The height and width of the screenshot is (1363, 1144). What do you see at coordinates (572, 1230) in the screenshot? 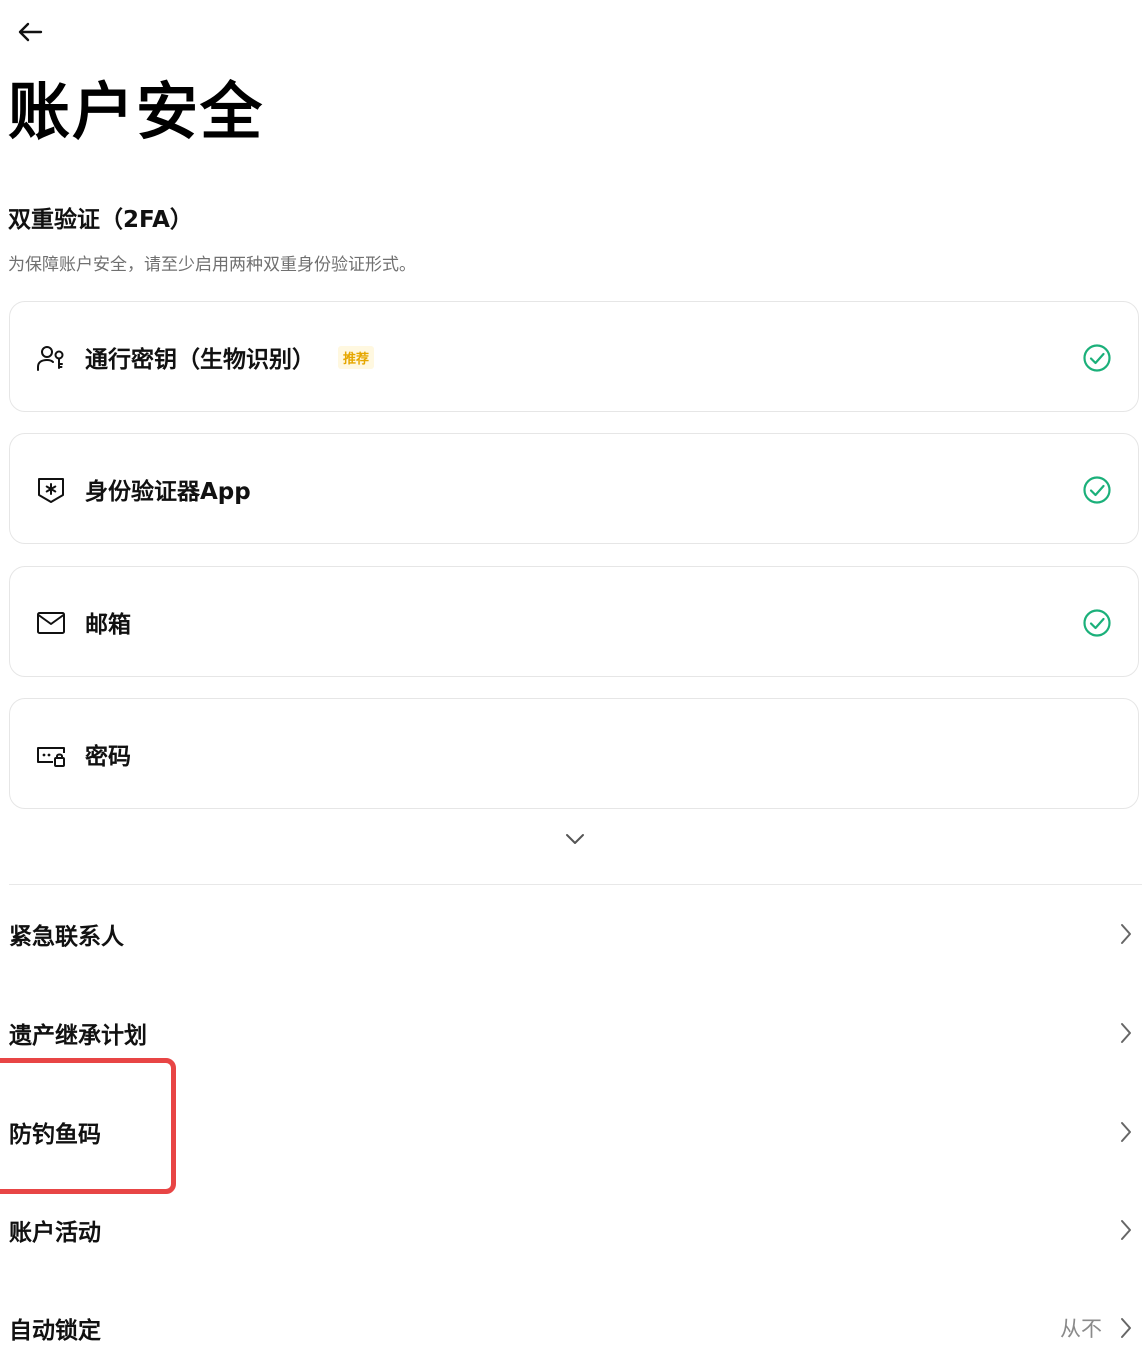
I see `settings-row-account-activity: 账户活动` at bounding box center [572, 1230].